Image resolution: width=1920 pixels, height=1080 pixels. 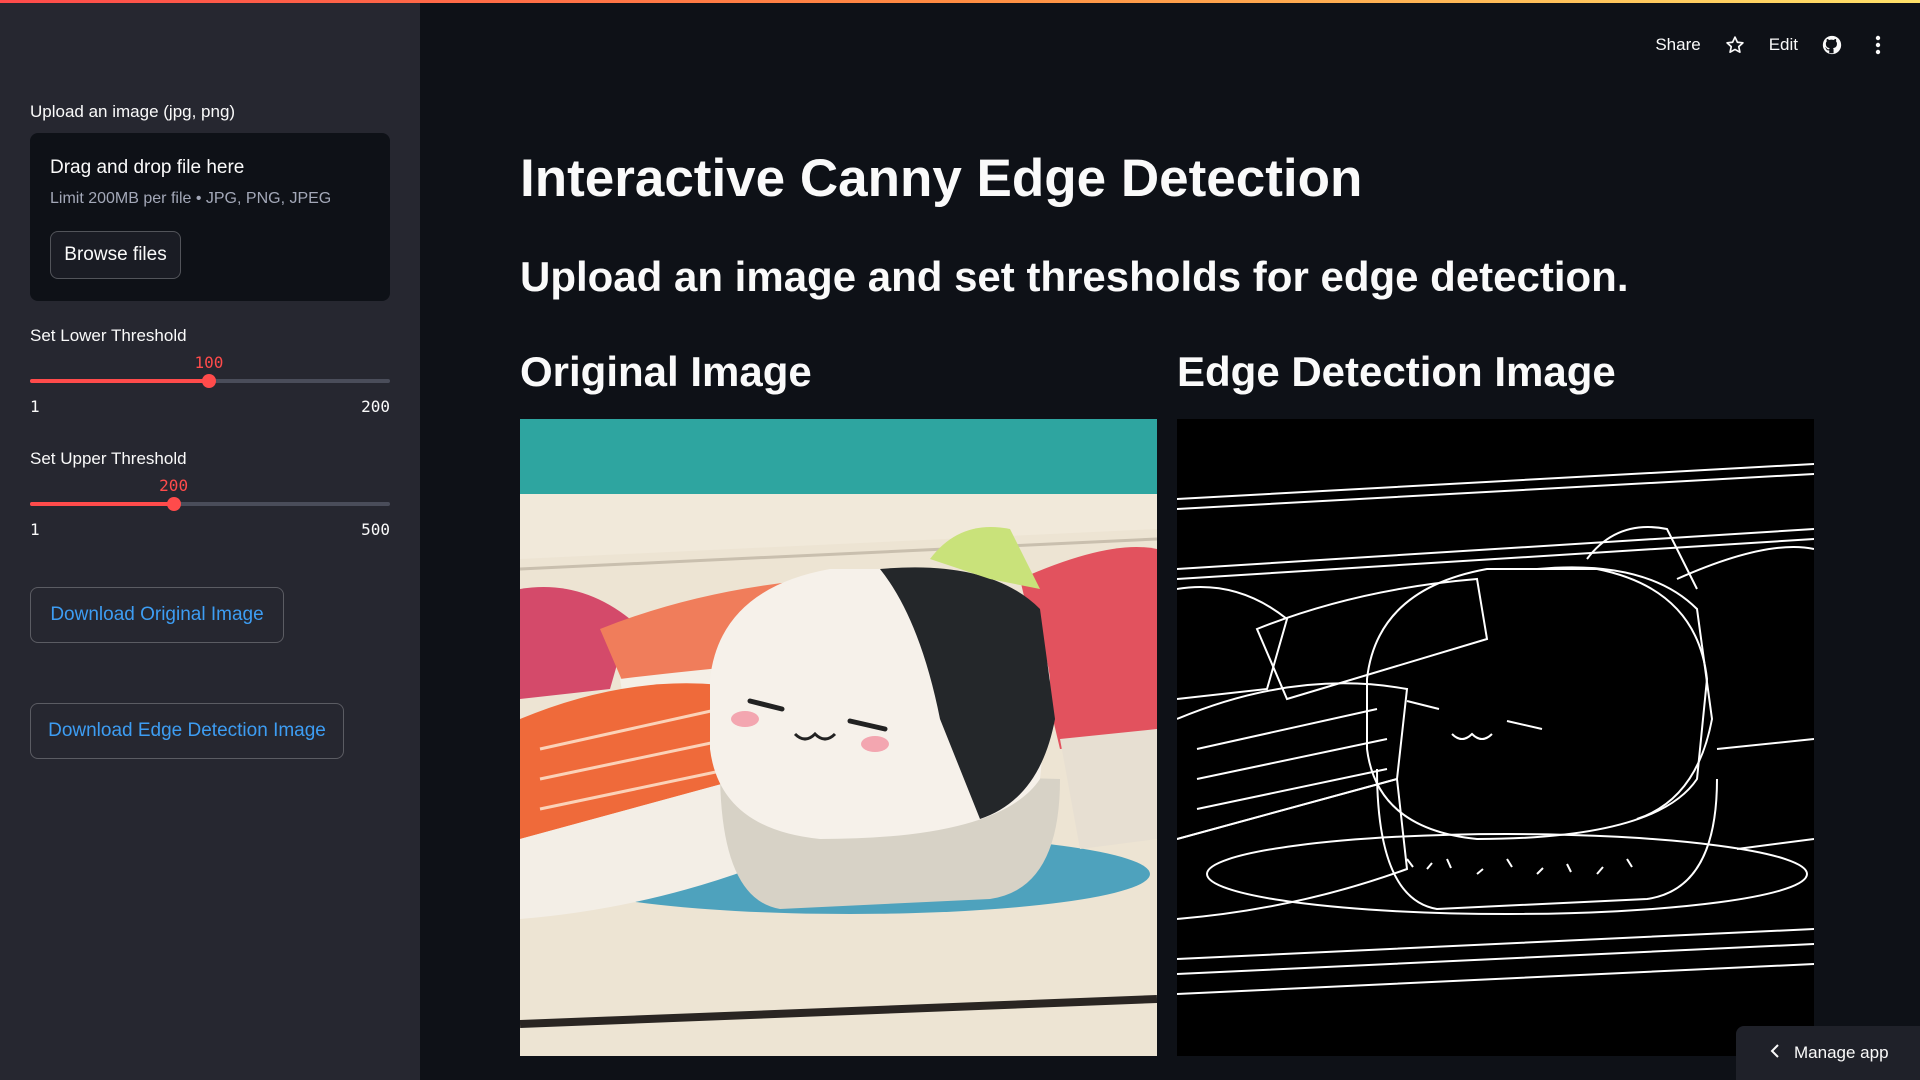 I want to click on page-title: Interactive Canny Edge Detection, so click(x=941, y=178).